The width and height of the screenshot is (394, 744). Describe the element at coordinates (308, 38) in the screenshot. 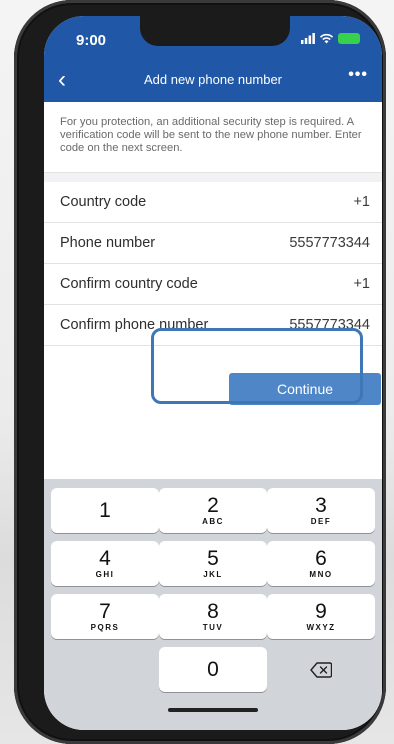

I see `signal-icon` at that location.